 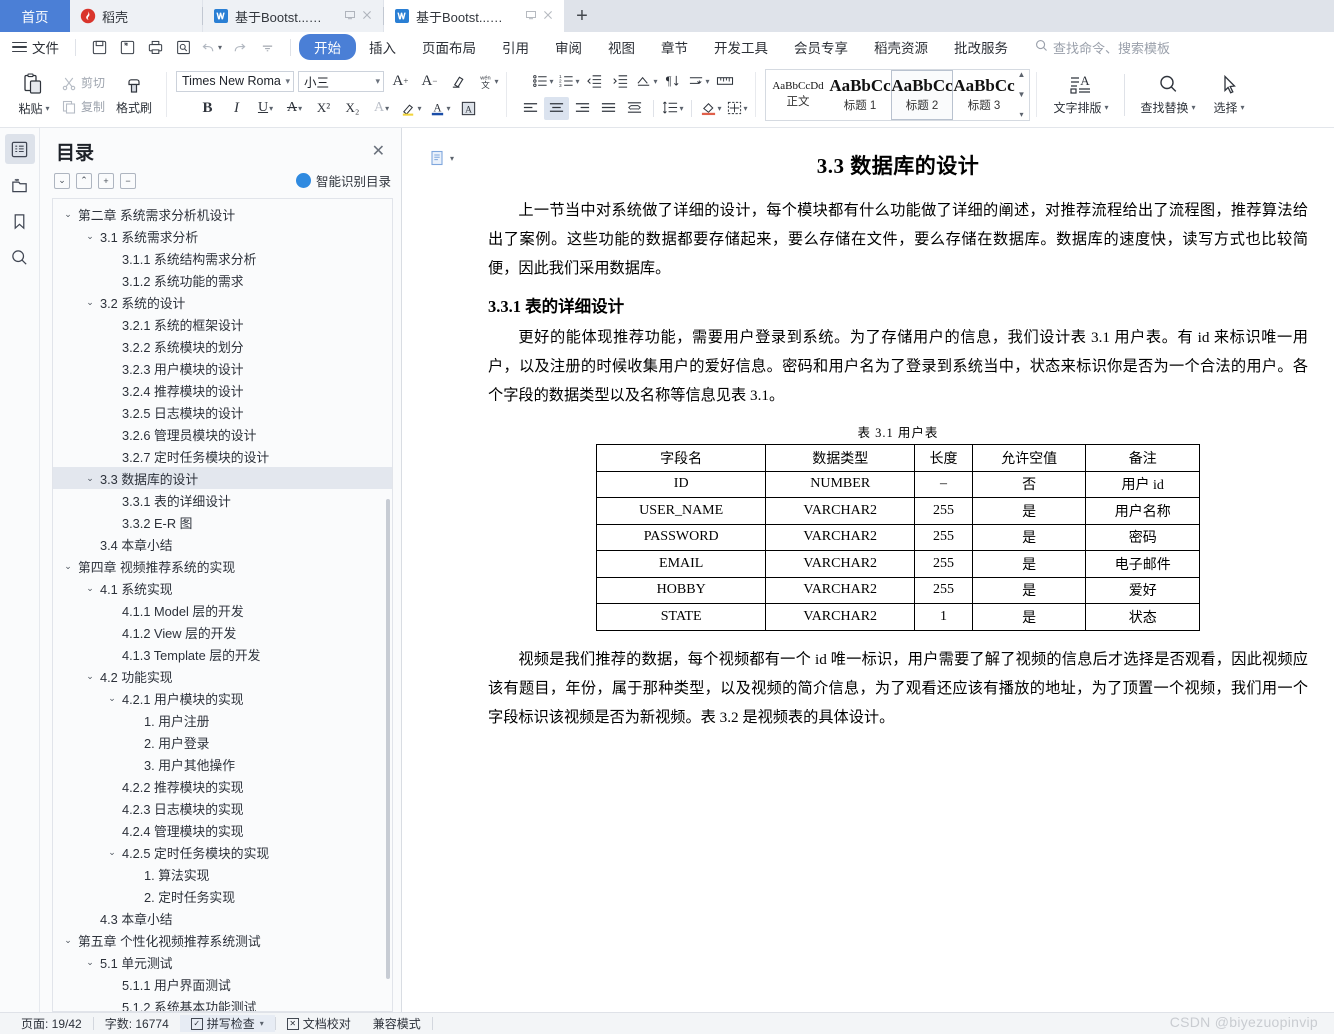 What do you see at coordinates (381, 108) in the screenshot?
I see `text-effects-button: A ▾` at bounding box center [381, 108].